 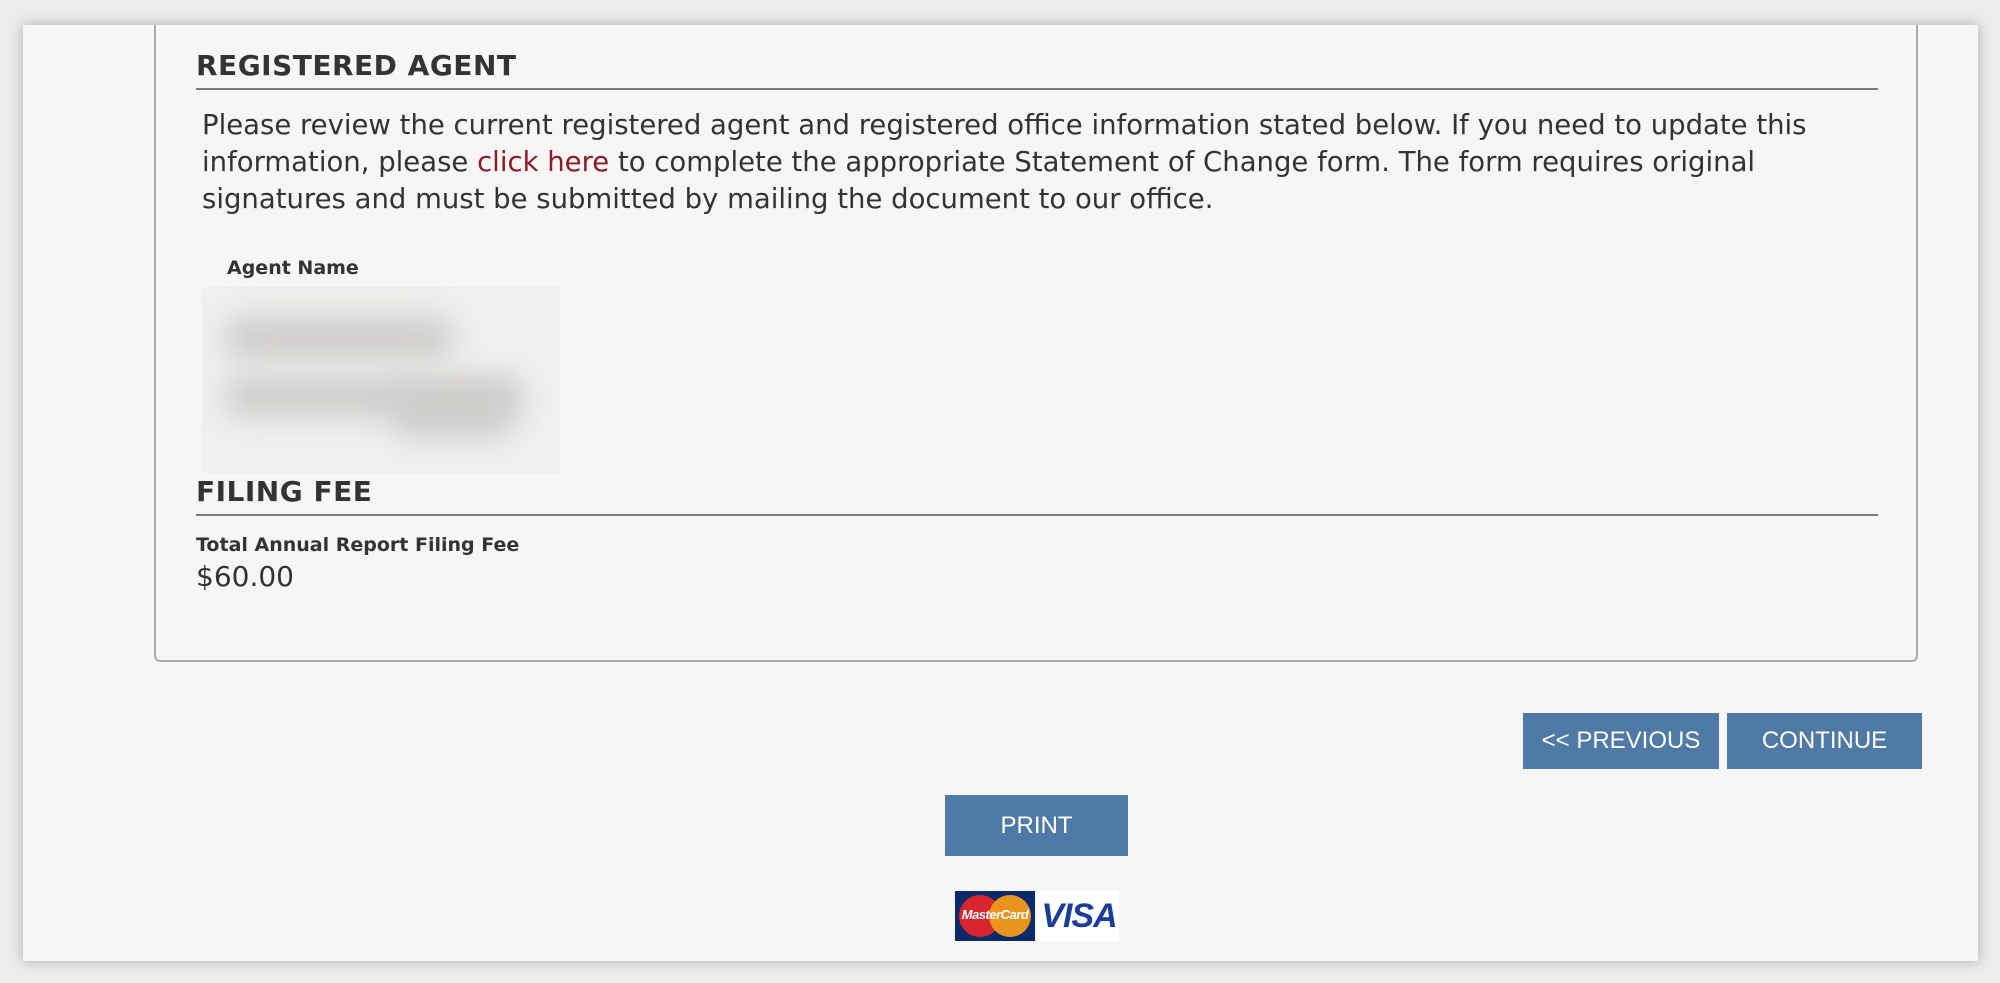 I want to click on mastercard-text: MasterCard, so click(x=995, y=914).